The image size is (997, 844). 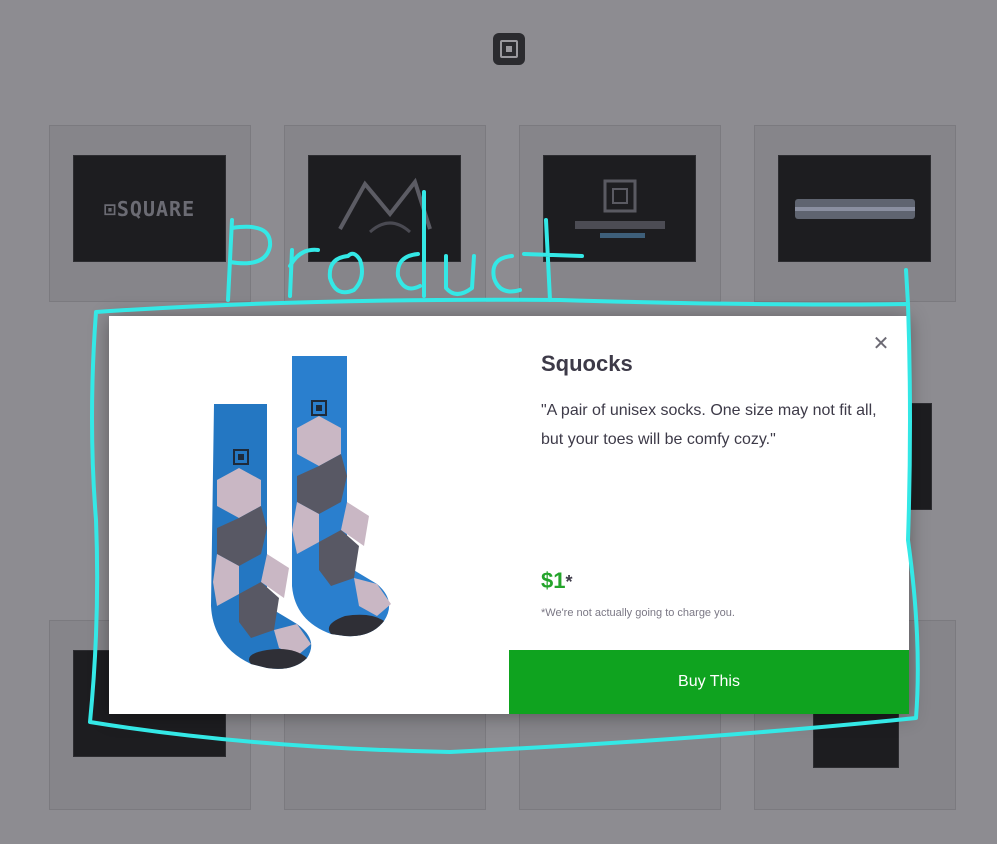 I want to click on price-value: $1, so click(x=553, y=580).